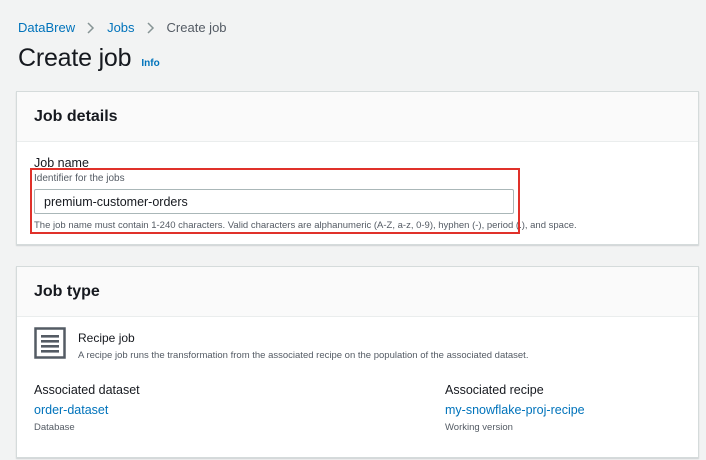 The height and width of the screenshot is (460, 706). What do you see at coordinates (61, 163) in the screenshot?
I see `job-name-label: Job name` at bounding box center [61, 163].